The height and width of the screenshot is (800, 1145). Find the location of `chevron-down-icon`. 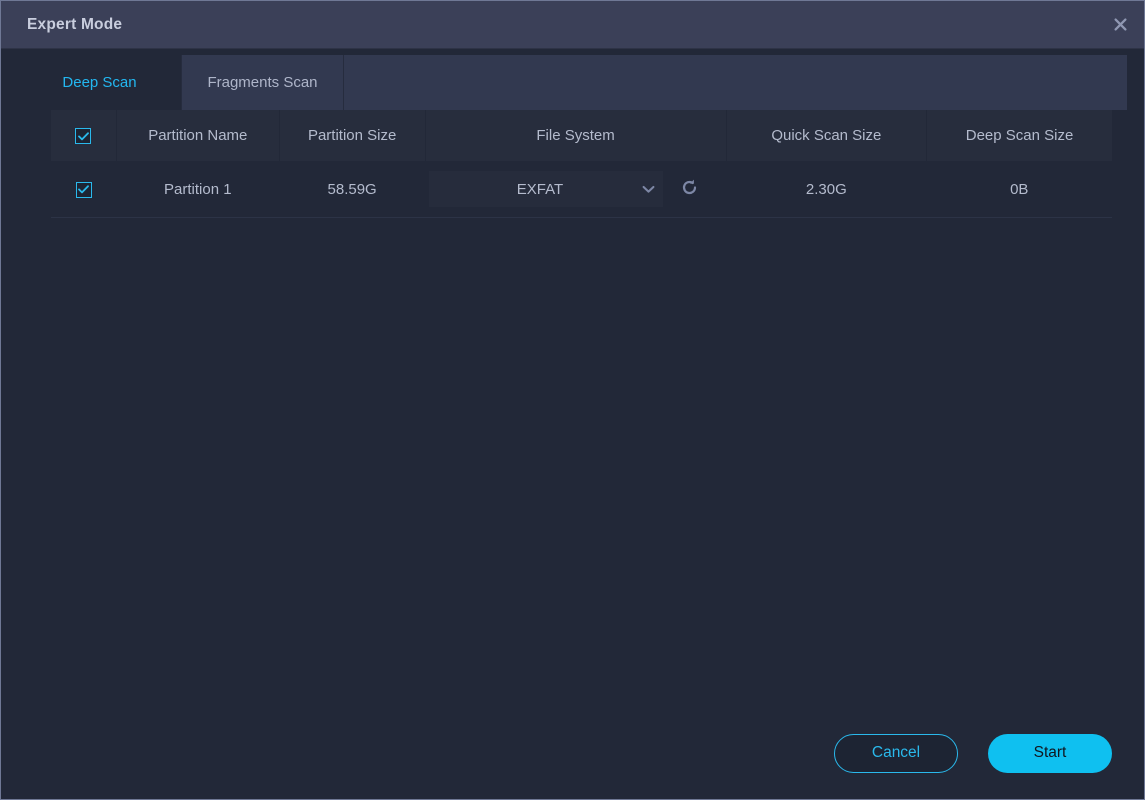

chevron-down-icon is located at coordinates (648, 189).